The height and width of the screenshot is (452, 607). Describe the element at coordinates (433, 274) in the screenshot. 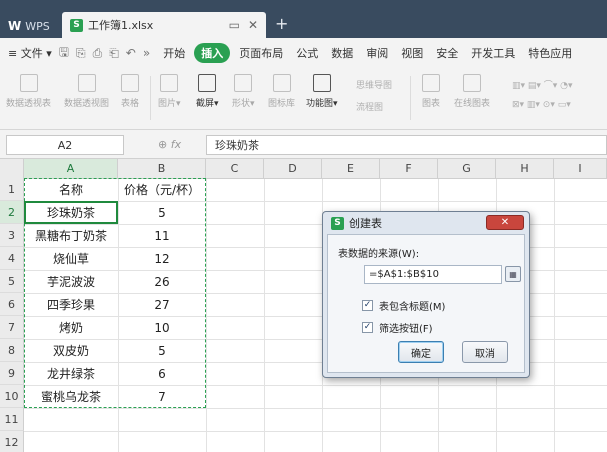

I see `range-input: =$A$1:$B$10` at that location.